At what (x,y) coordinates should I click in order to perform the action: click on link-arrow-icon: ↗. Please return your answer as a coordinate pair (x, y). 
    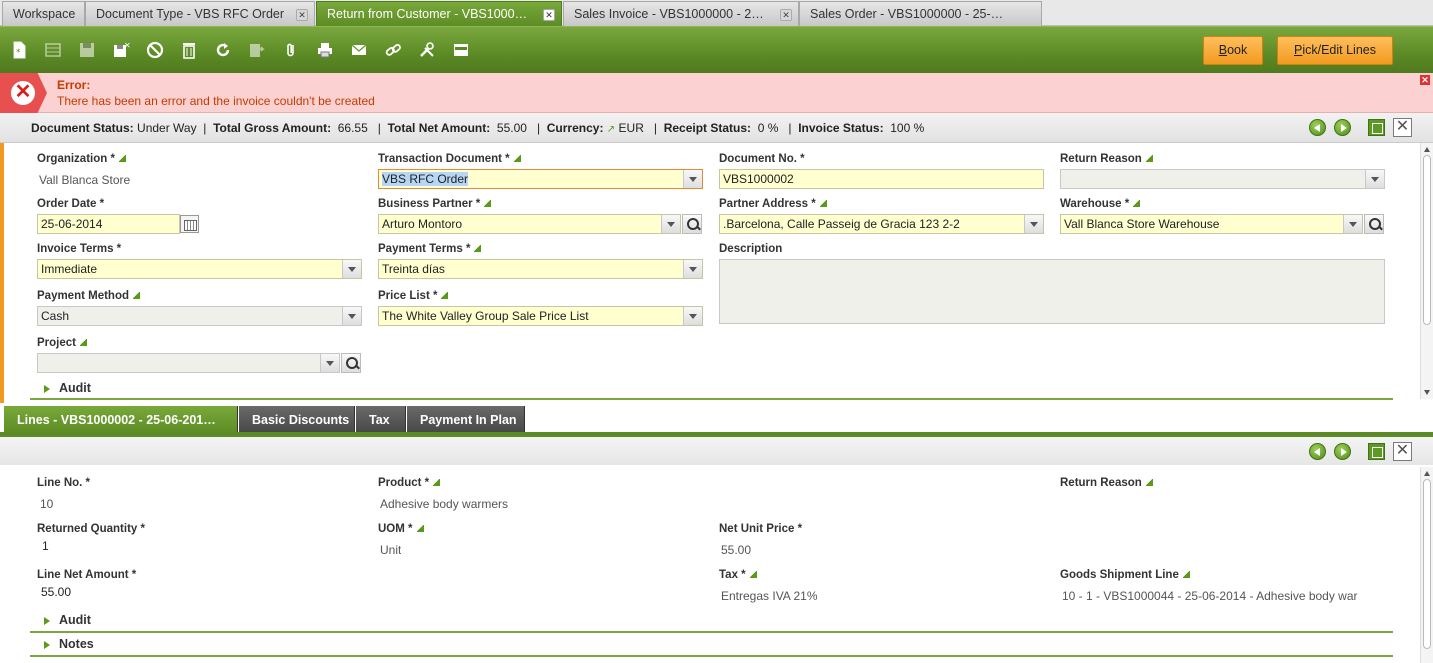
    Looking at the image, I should click on (611, 129).